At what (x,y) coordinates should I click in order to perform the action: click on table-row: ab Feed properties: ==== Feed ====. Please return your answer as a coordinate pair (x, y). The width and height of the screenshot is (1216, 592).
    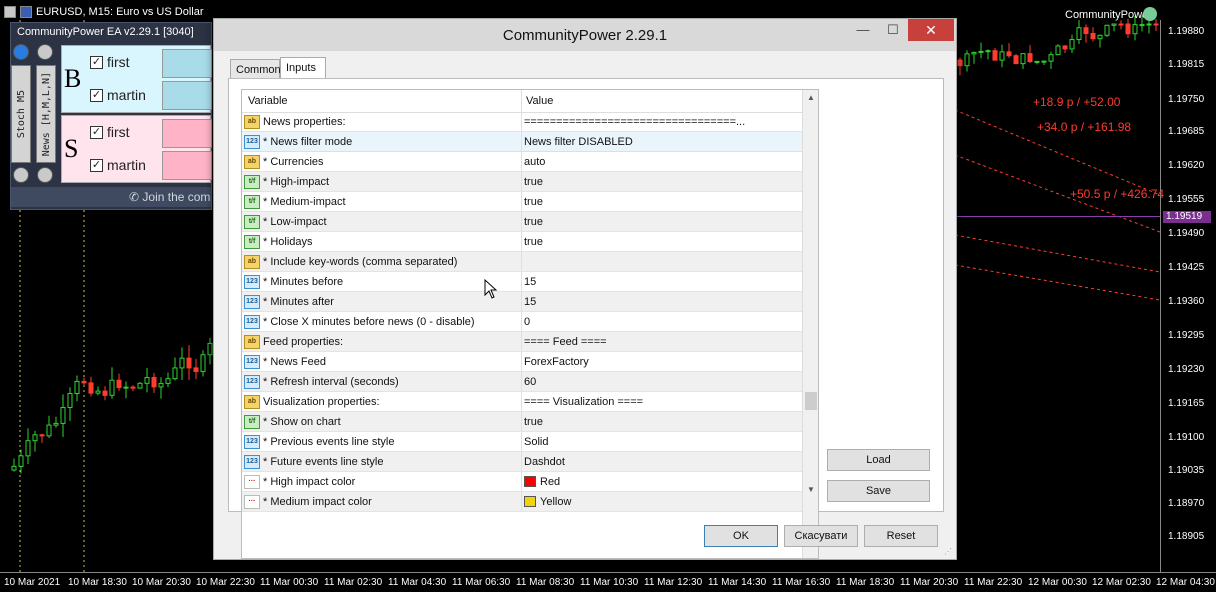
    Looking at the image, I should click on (522, 342).